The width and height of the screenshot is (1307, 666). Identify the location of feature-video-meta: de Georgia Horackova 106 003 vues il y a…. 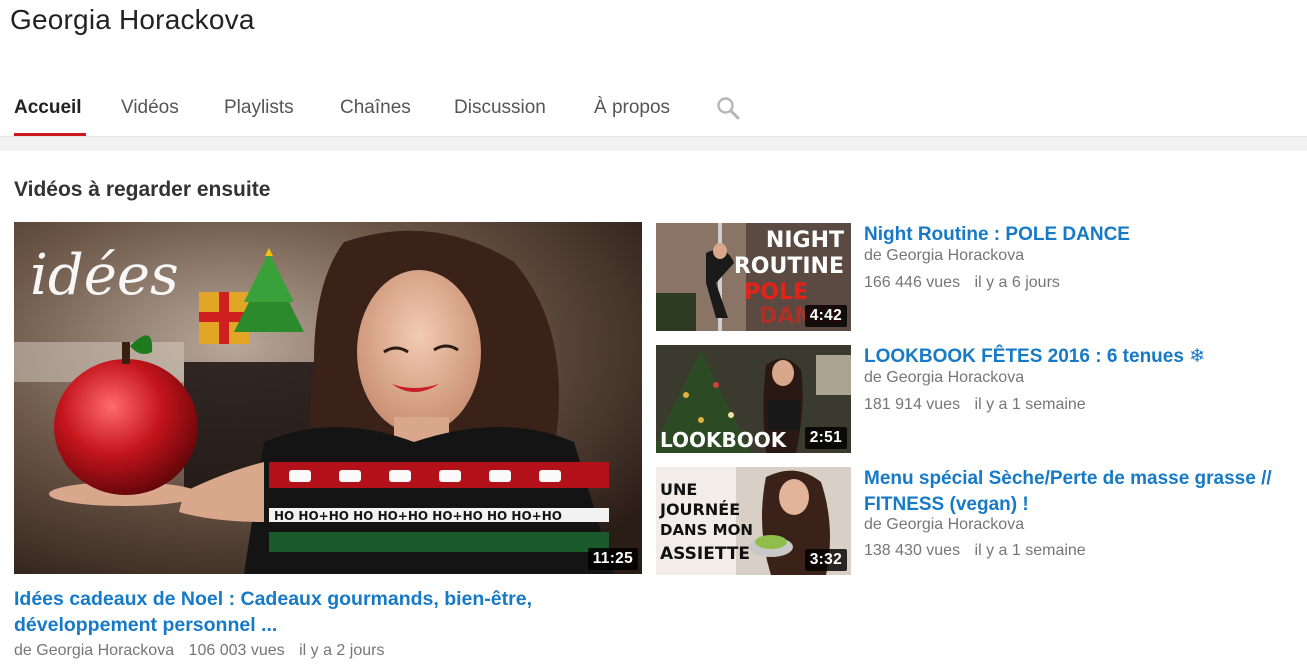
(204, 651).